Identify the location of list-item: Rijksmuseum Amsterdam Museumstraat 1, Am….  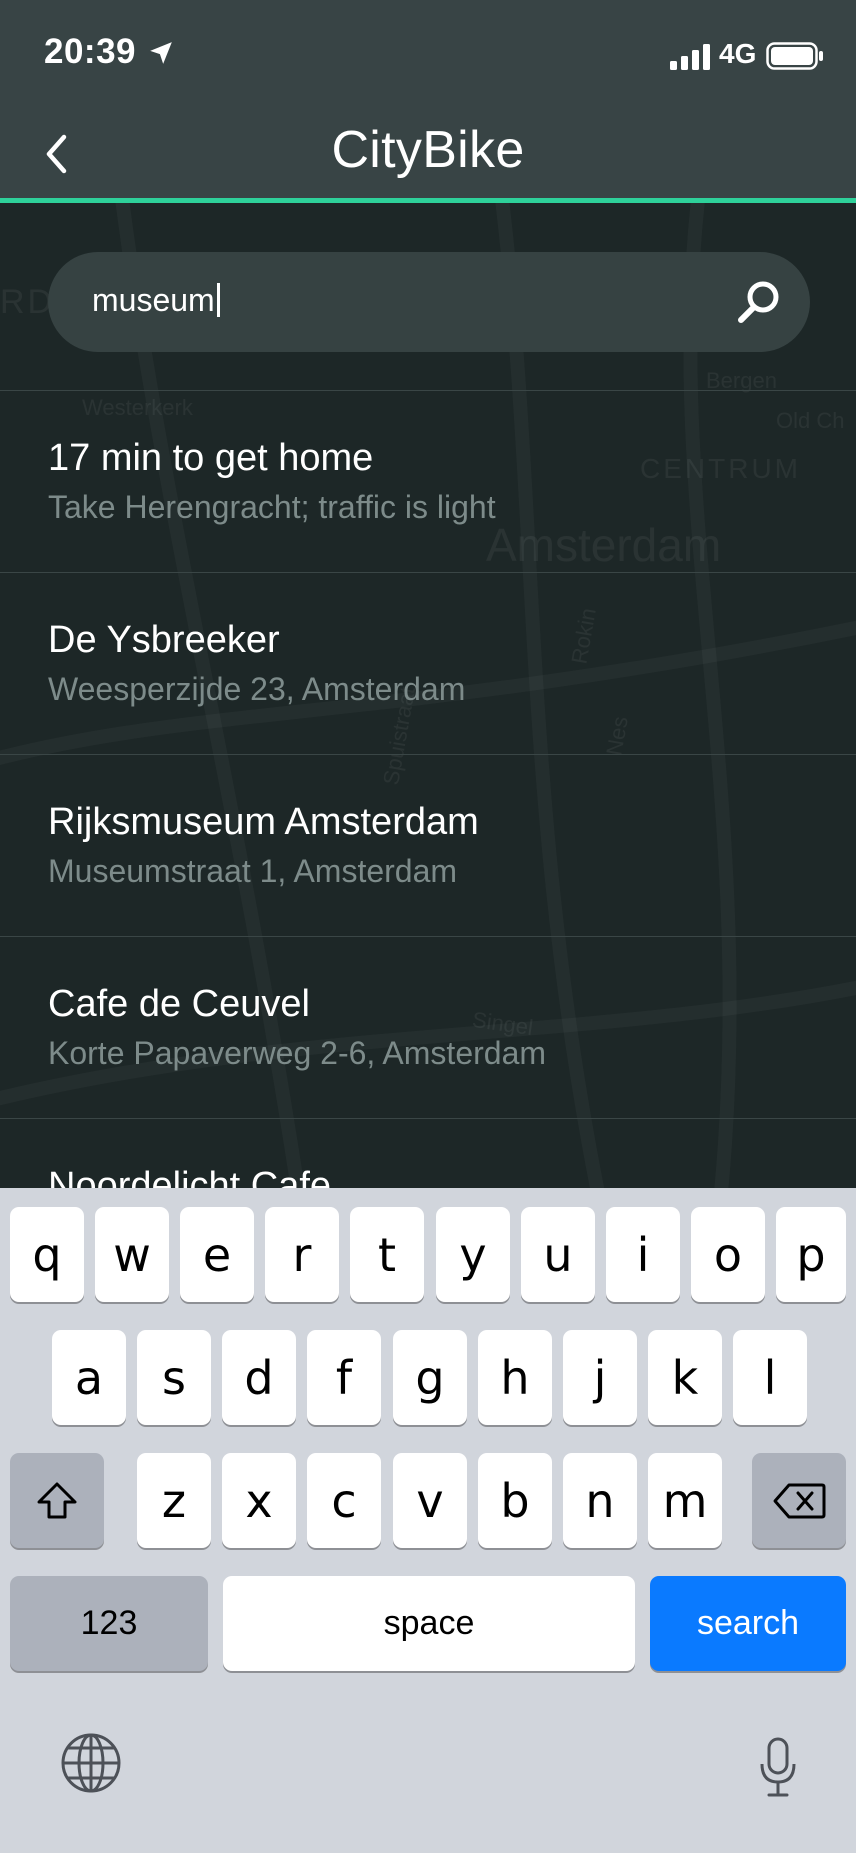
(428, 845).